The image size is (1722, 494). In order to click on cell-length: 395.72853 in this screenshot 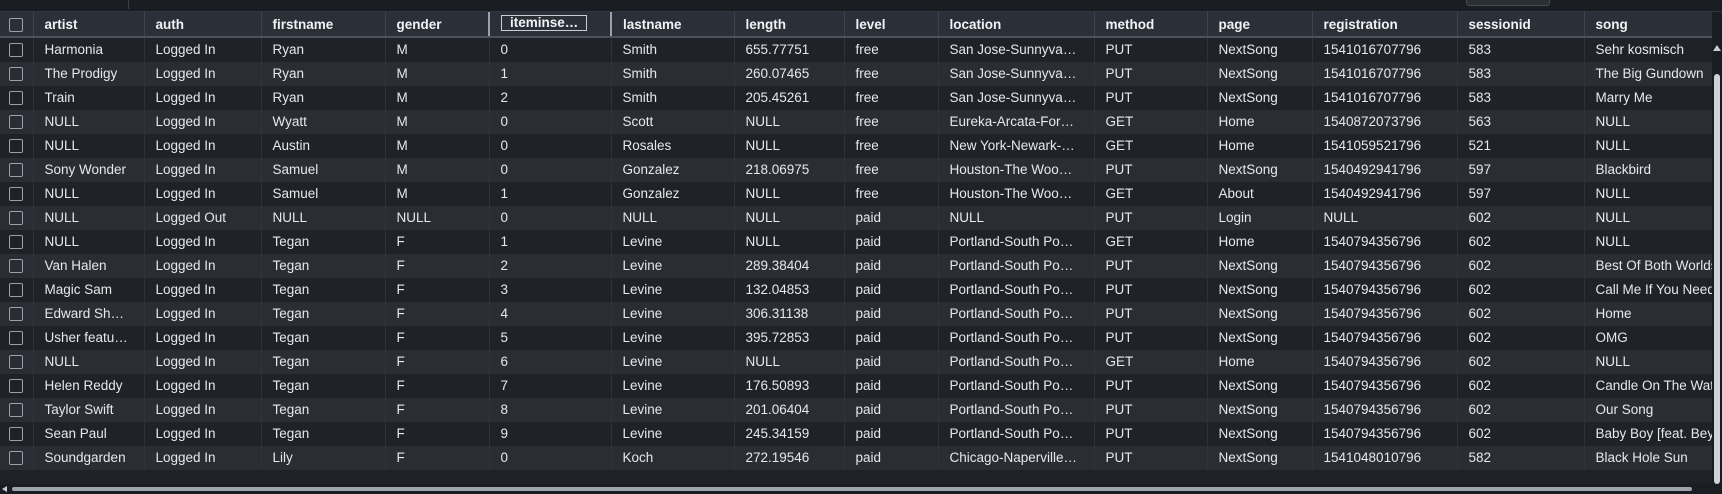, I will do `click(789, 338)`.